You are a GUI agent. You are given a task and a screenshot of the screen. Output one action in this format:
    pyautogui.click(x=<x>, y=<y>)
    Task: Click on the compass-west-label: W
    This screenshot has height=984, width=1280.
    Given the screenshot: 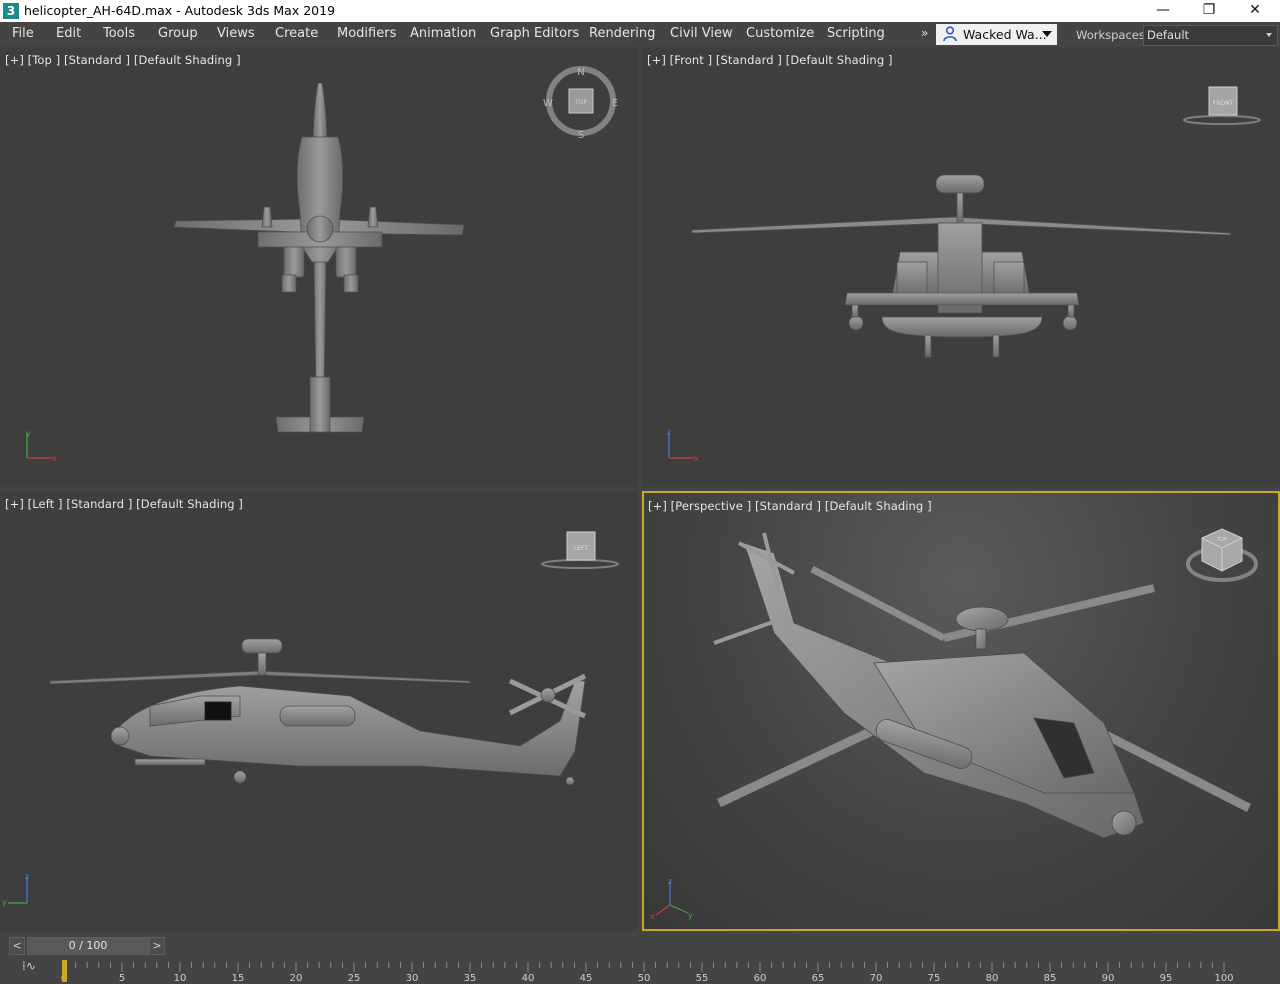 What is the action you would take?
    pyautogui.click(x=548, y=103)
    